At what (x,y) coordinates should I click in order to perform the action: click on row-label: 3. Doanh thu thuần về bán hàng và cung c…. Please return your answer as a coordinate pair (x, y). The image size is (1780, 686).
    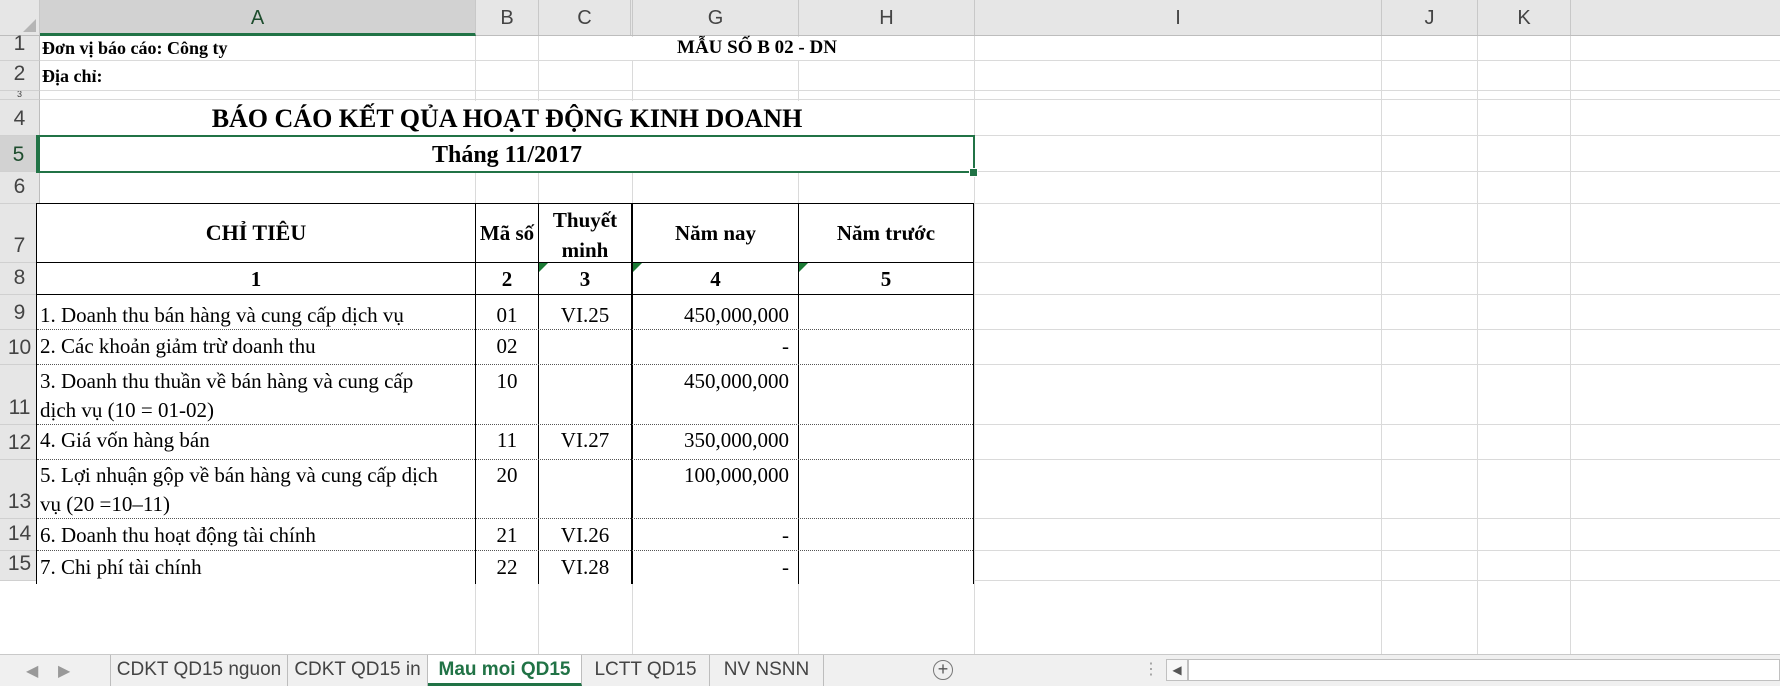
    Looking at the image, I should click on (227, 381).